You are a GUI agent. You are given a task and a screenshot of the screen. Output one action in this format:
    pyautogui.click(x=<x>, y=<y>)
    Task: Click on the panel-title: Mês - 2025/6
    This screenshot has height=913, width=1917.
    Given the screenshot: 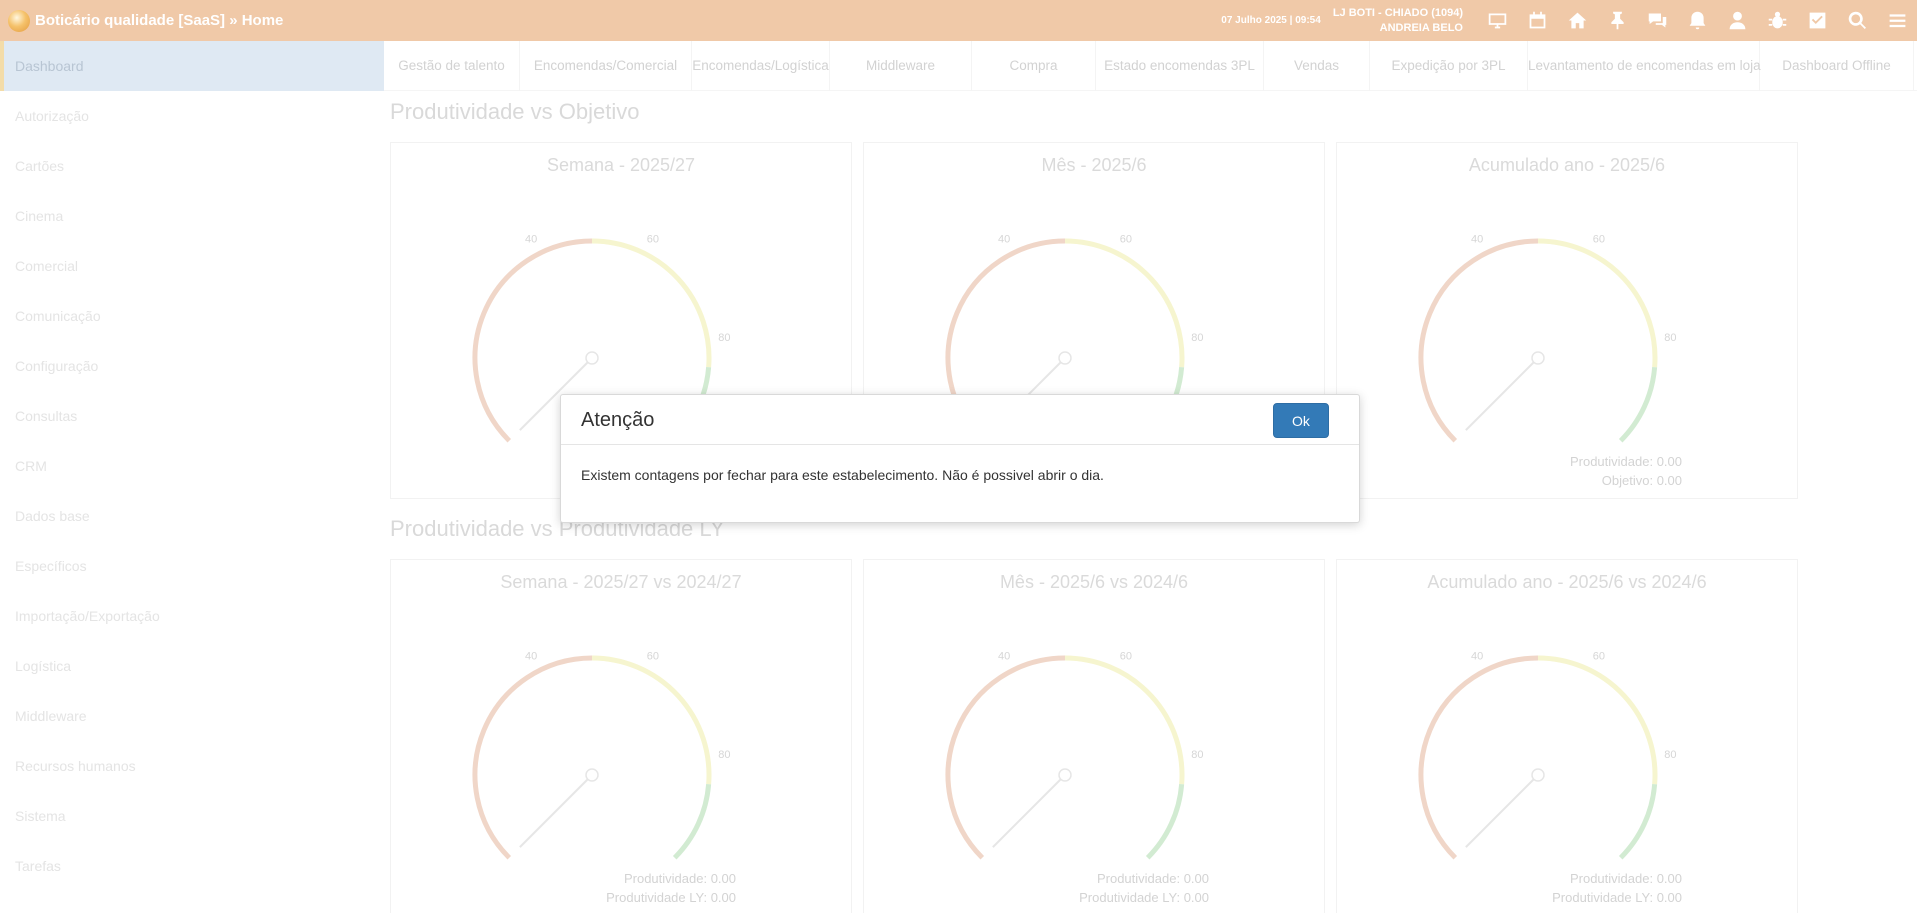 What is the action you would take?
    pyautogui.click(x=1094, y=165)
    